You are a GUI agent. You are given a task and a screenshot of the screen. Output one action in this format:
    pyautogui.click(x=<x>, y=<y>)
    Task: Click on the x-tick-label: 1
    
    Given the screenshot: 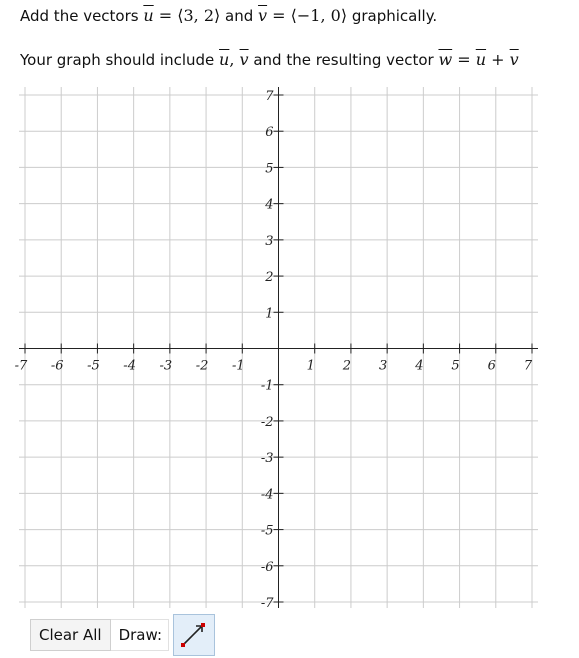 What is the action you would take?
    pyautogui.click(x=311, y=366)
    